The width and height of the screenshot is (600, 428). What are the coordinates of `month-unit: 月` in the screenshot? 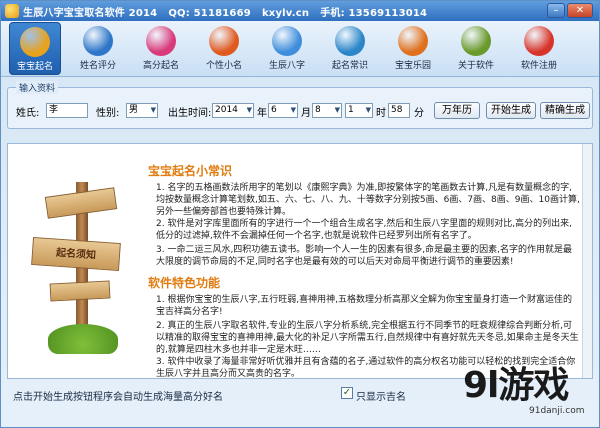 It's located at (306, 113).